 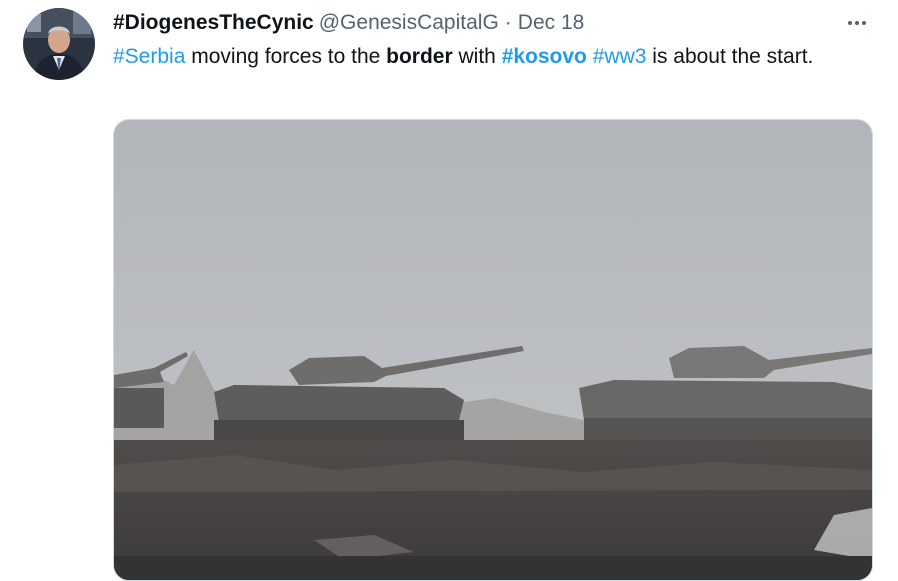 I want to click on author-handle: @GenesisCapitalG, so click(x=409, y=22).